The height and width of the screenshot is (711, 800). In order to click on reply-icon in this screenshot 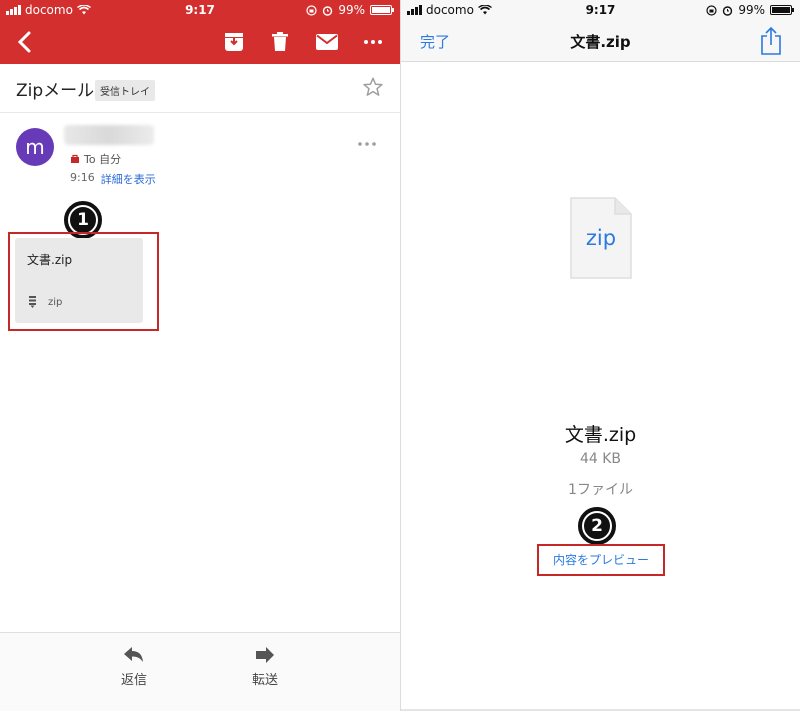, I will do `click(133, 654)`.